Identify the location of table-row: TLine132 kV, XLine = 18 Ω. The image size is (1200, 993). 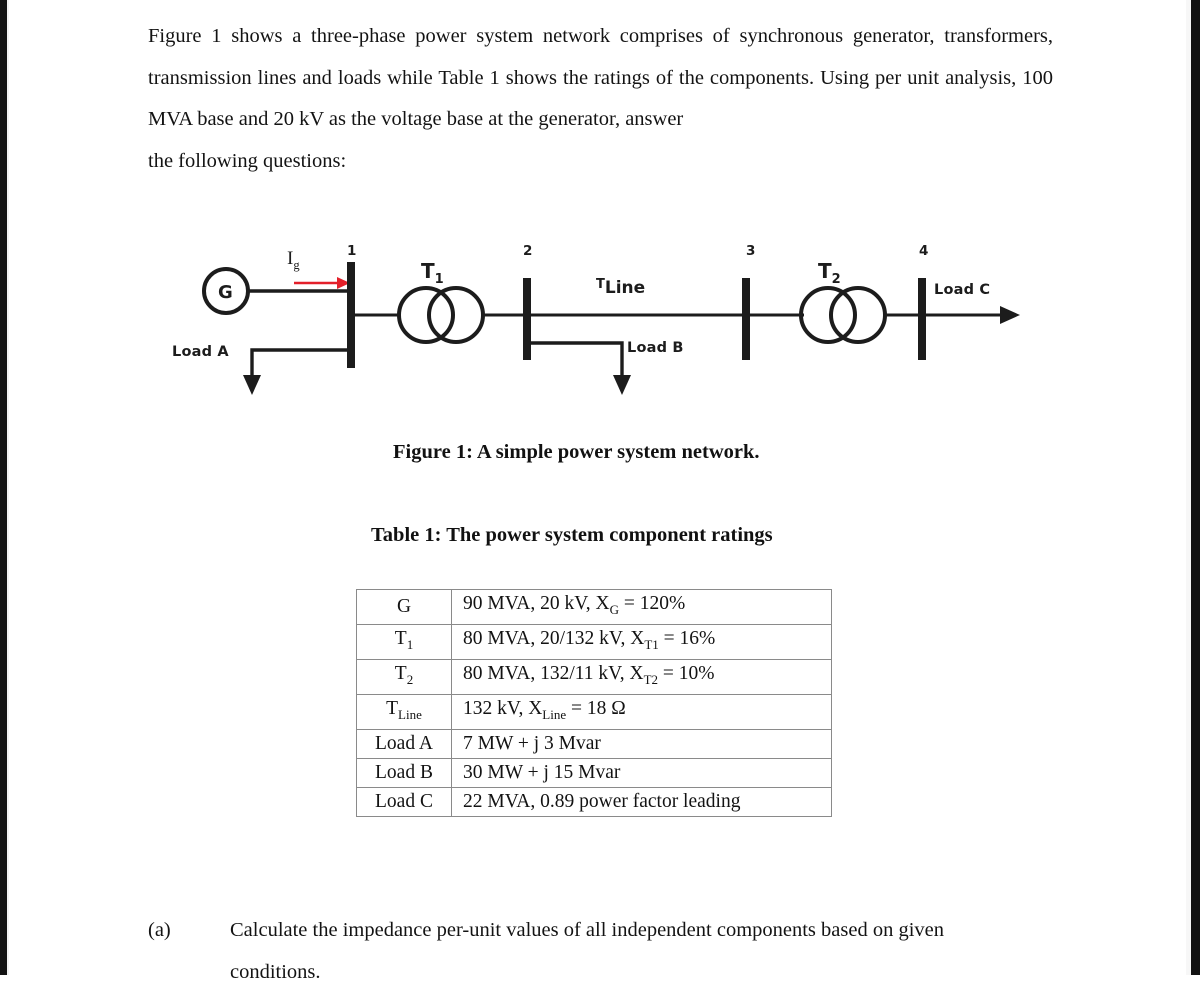
(594, 711).